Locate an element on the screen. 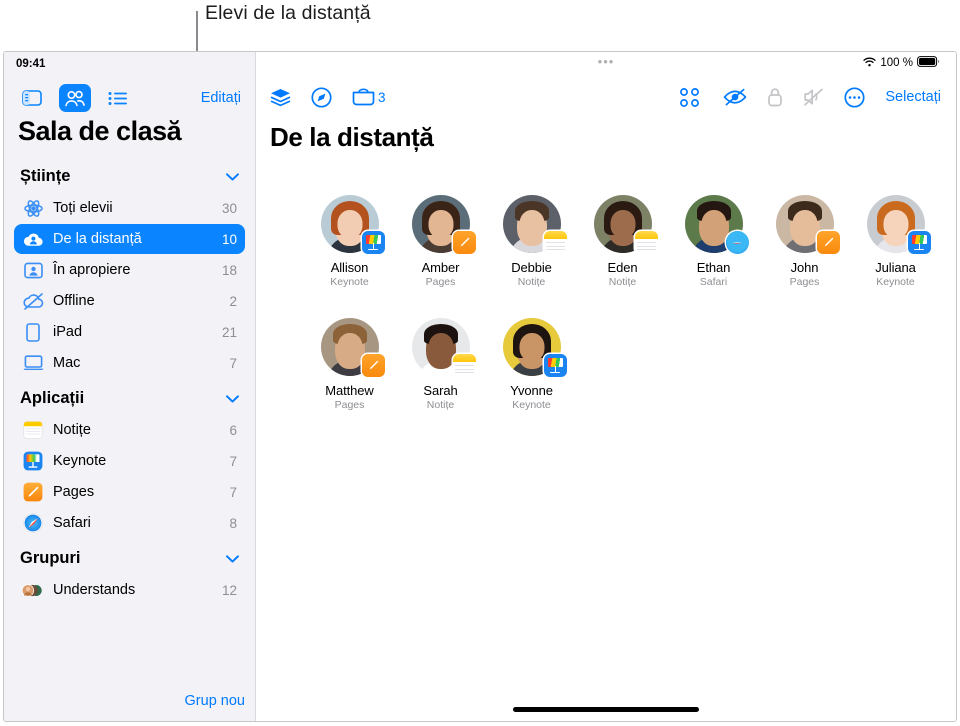  student-name: Ethan is located at coordinates (713, 267).